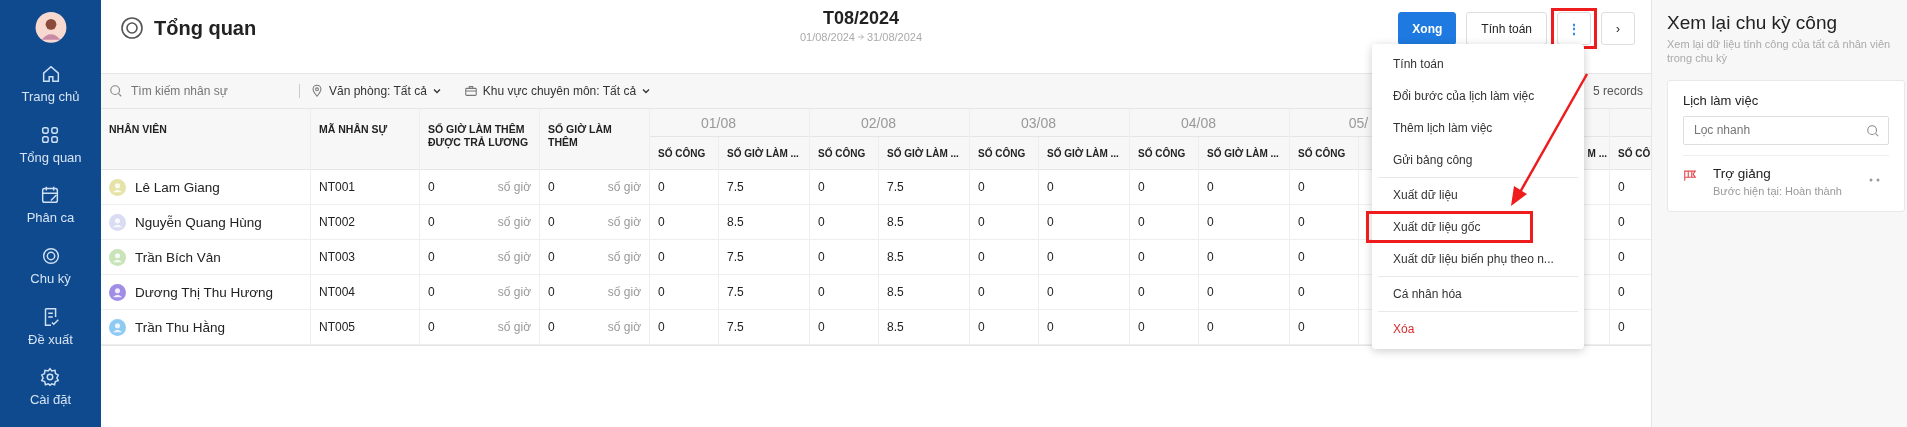  Describe the element at coordinates (365, 187) in the screenshot. I see `table-cell: NT001` at that location.